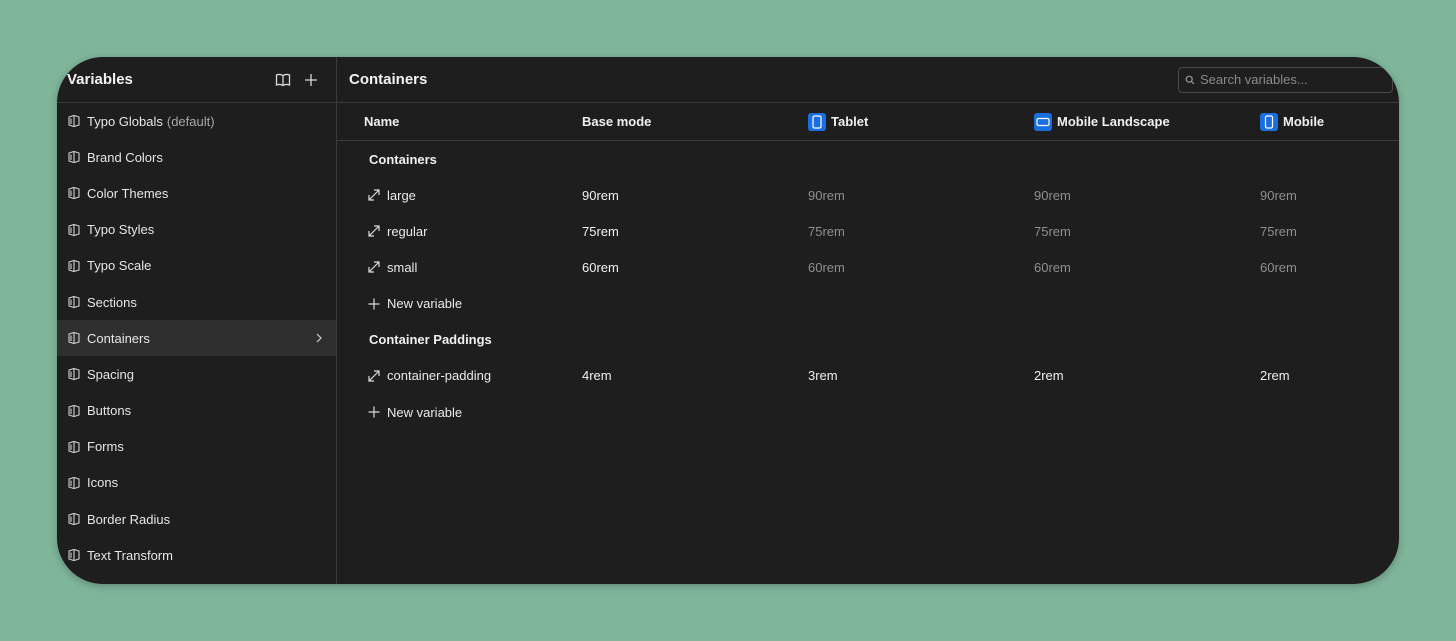 This screenshot has height=641, width=1456. I want to click on col-label: Base mode, so click(617, 121).